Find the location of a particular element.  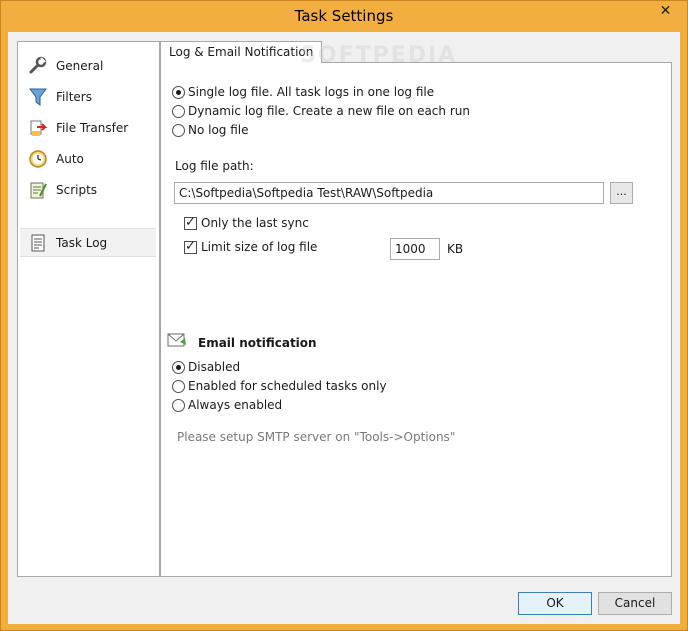

ok-button: OK is located at coordinates (555, 603).